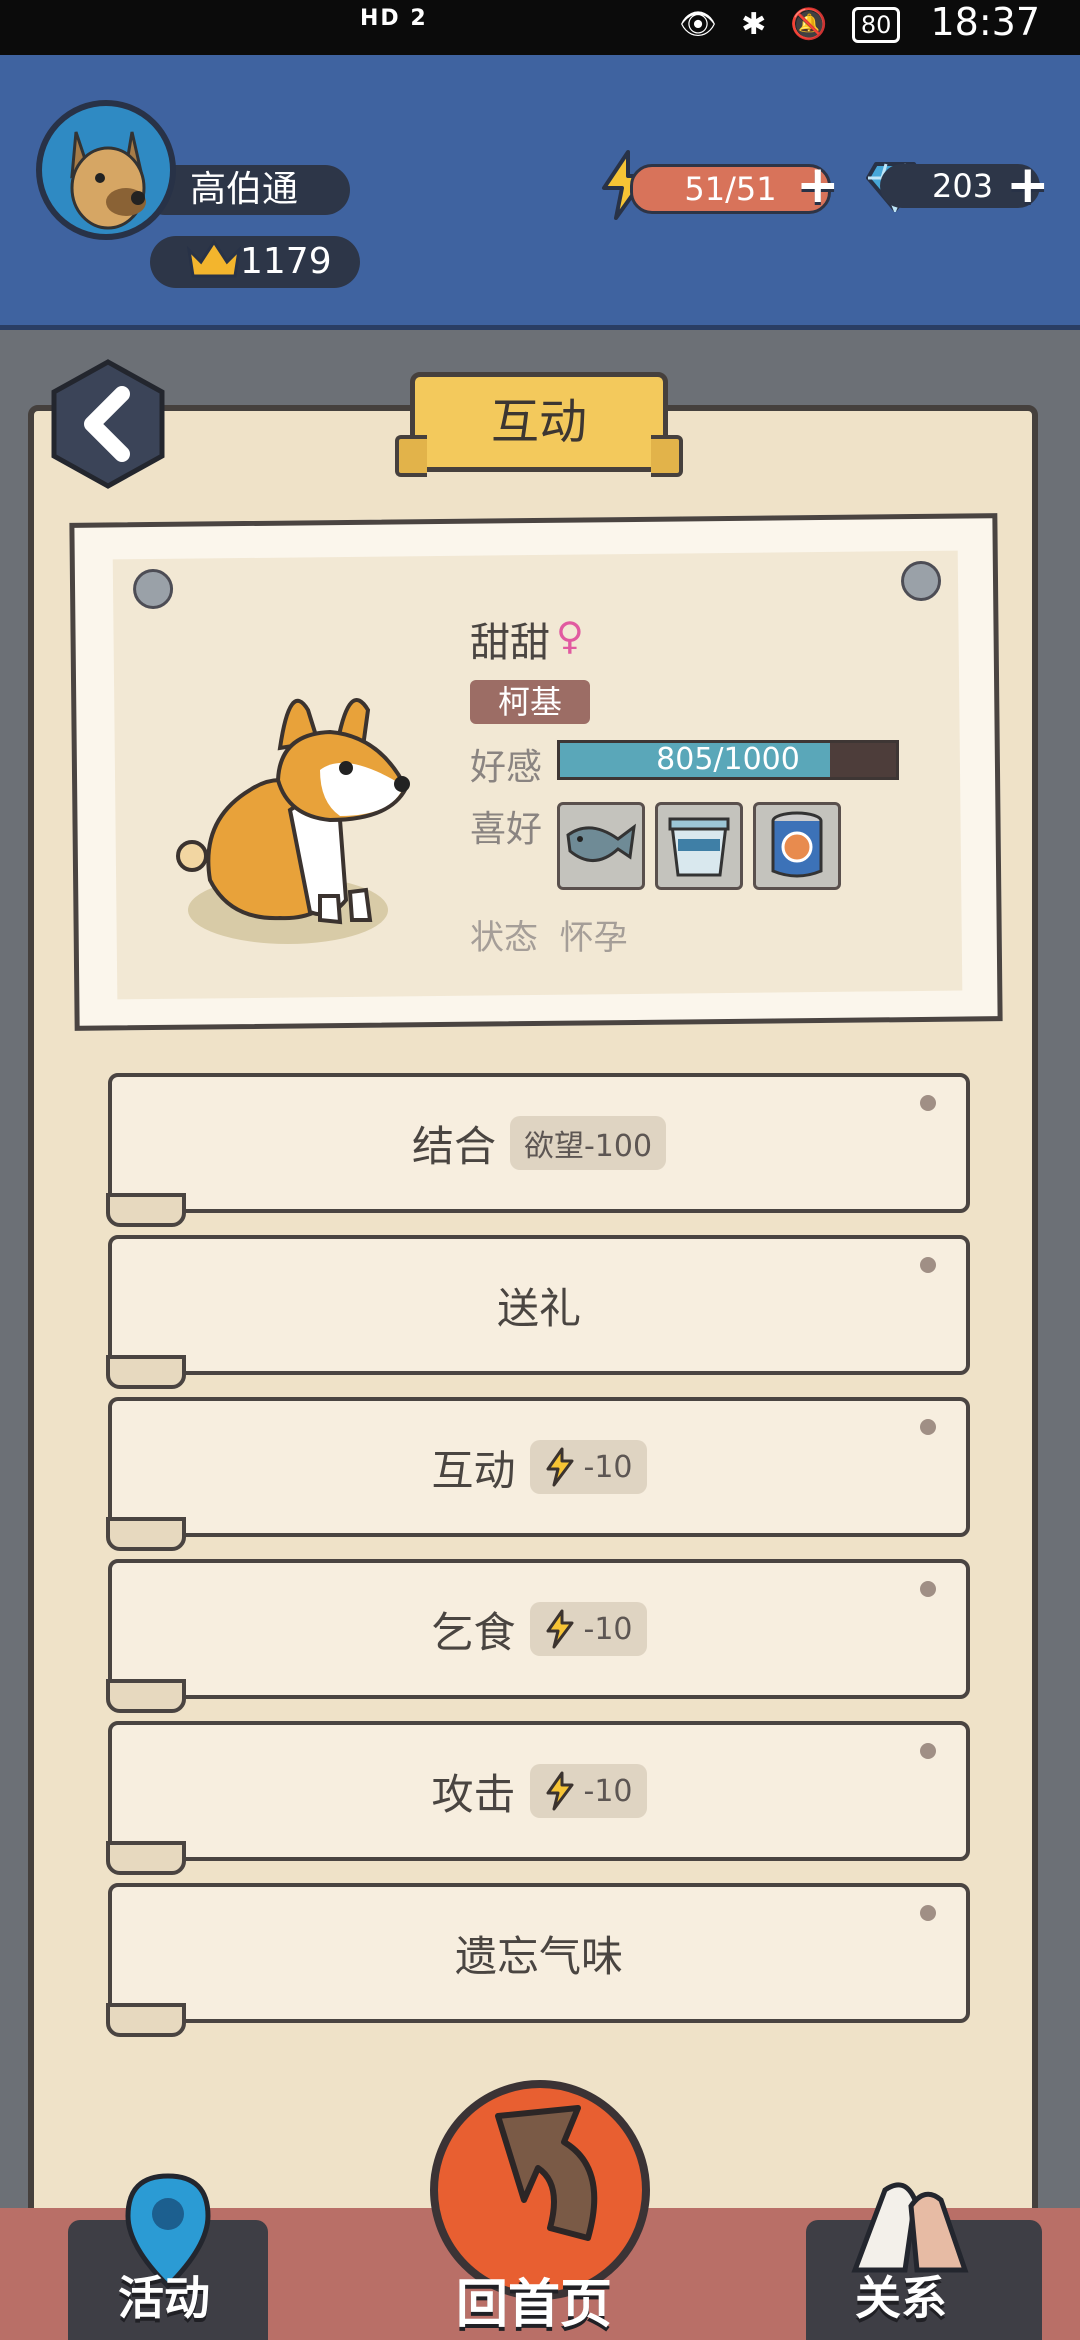 This screenshot has width=1080, height=2340. What do you see at coordinates (876, 24) in the screenshot?
I see `battery-indicator: 80` at bounding box center [876, 24].